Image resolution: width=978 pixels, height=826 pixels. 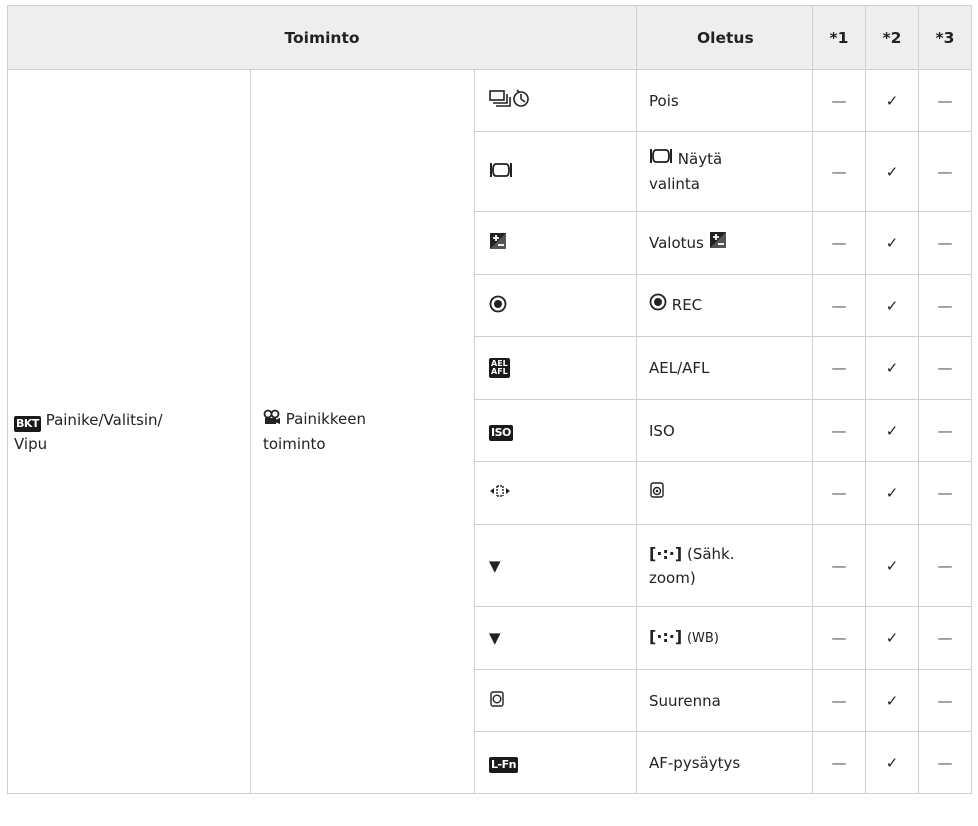 What do you see at coordinates (501, 433) in the screenshot?
I see `iso-icon: ISO` at bounding box center [501, 433].